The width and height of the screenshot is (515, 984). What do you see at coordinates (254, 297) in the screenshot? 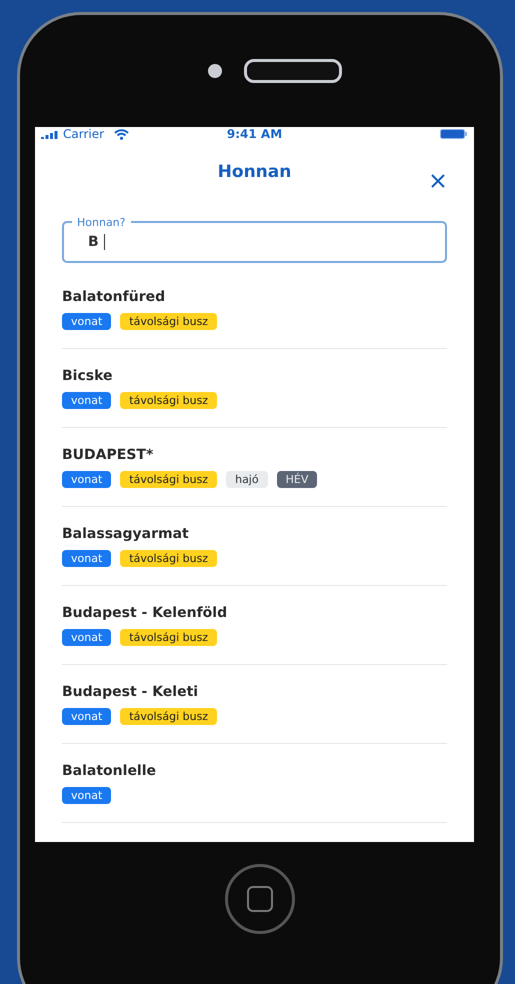
I see `station-name: Balatonfüred` at bounding box center [254, 297].